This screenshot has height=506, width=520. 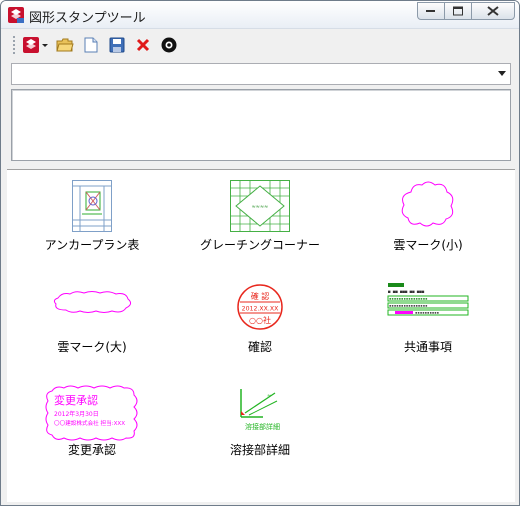 I want to click on save-icon, so click(x=117, y=45).